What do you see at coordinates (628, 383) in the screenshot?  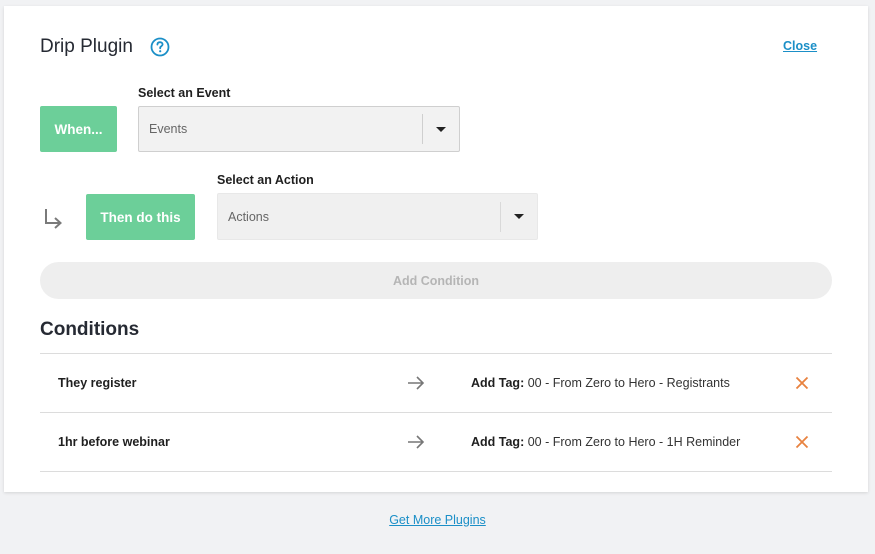 I see `action-value: 00 - From Zero to Hero - Registrants` at bounding box center [628, 383].